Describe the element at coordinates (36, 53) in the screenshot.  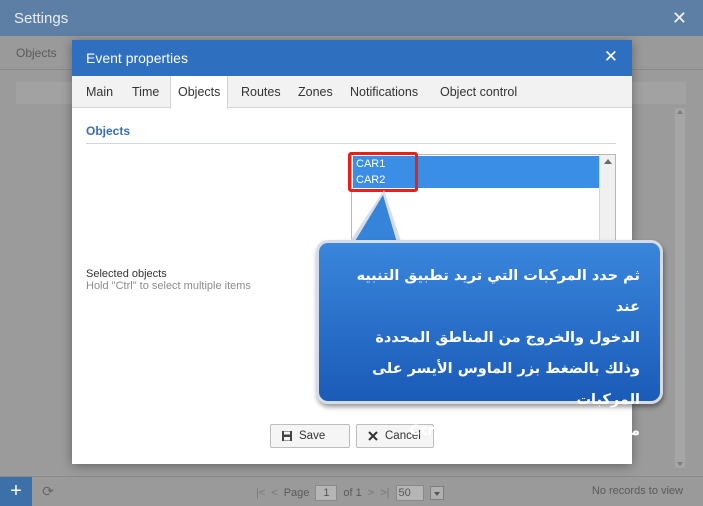
I see `settings-tab-objects: Objects` at that location.